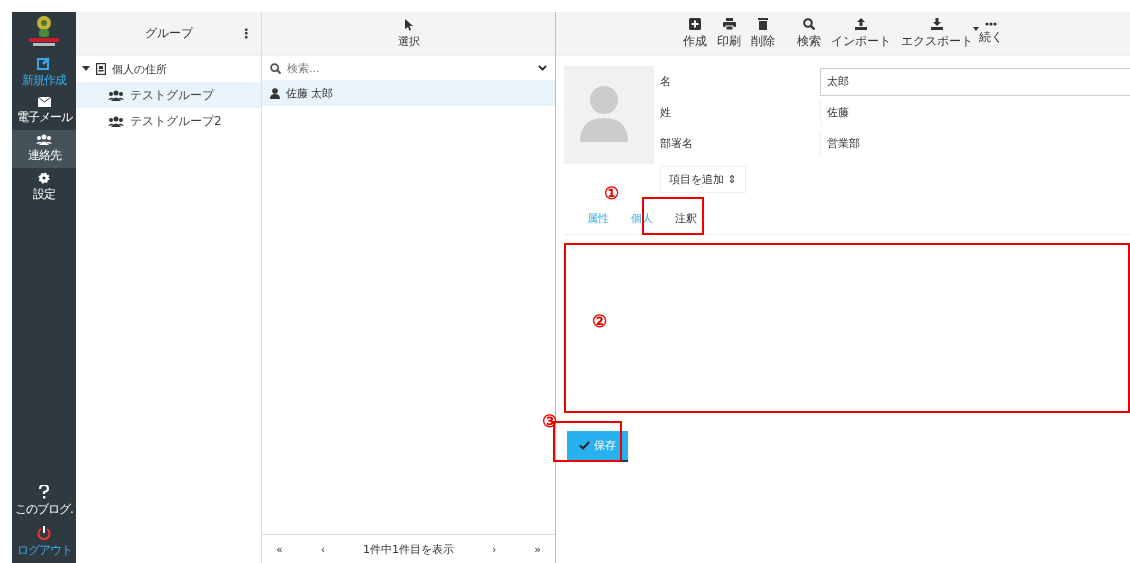 This screenshot has height=563, width=1130. I want to click on power-icon, so click(44, 533).